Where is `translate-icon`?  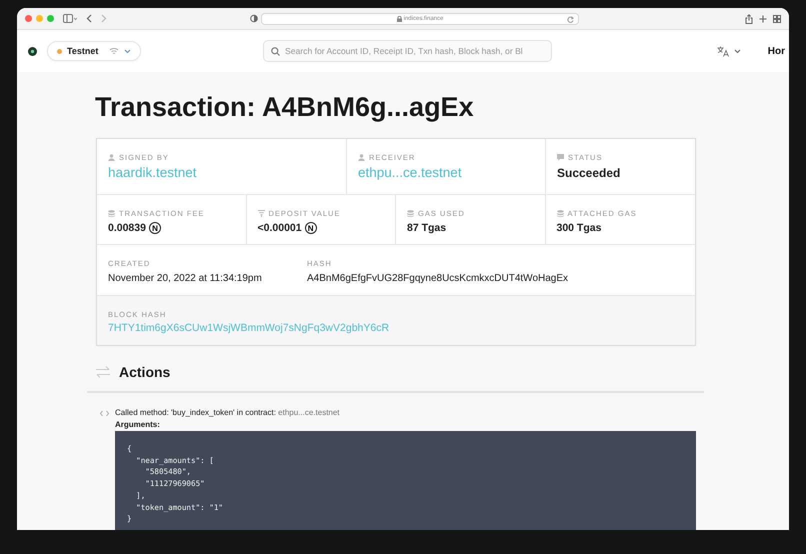
translate-icon is located at coordinates (722, 51).